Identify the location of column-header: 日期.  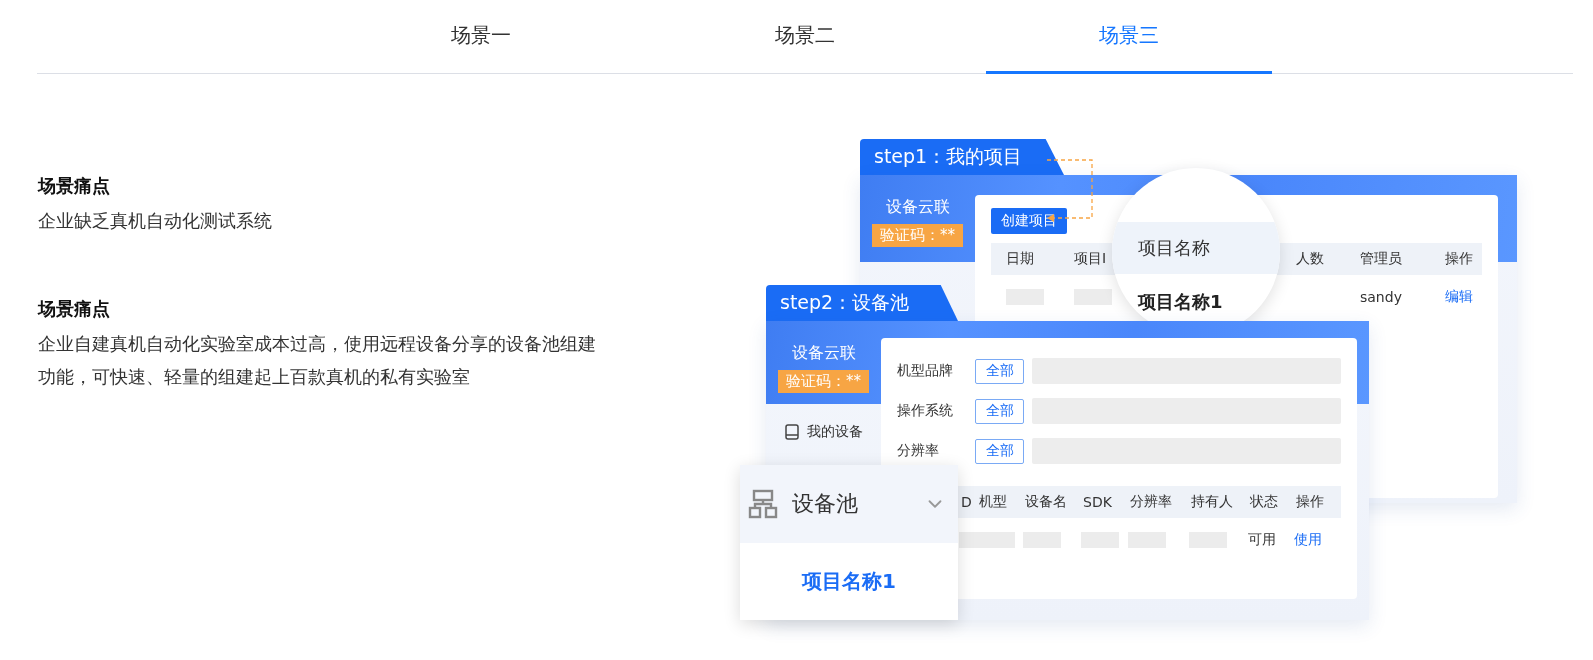
(1020, 259).